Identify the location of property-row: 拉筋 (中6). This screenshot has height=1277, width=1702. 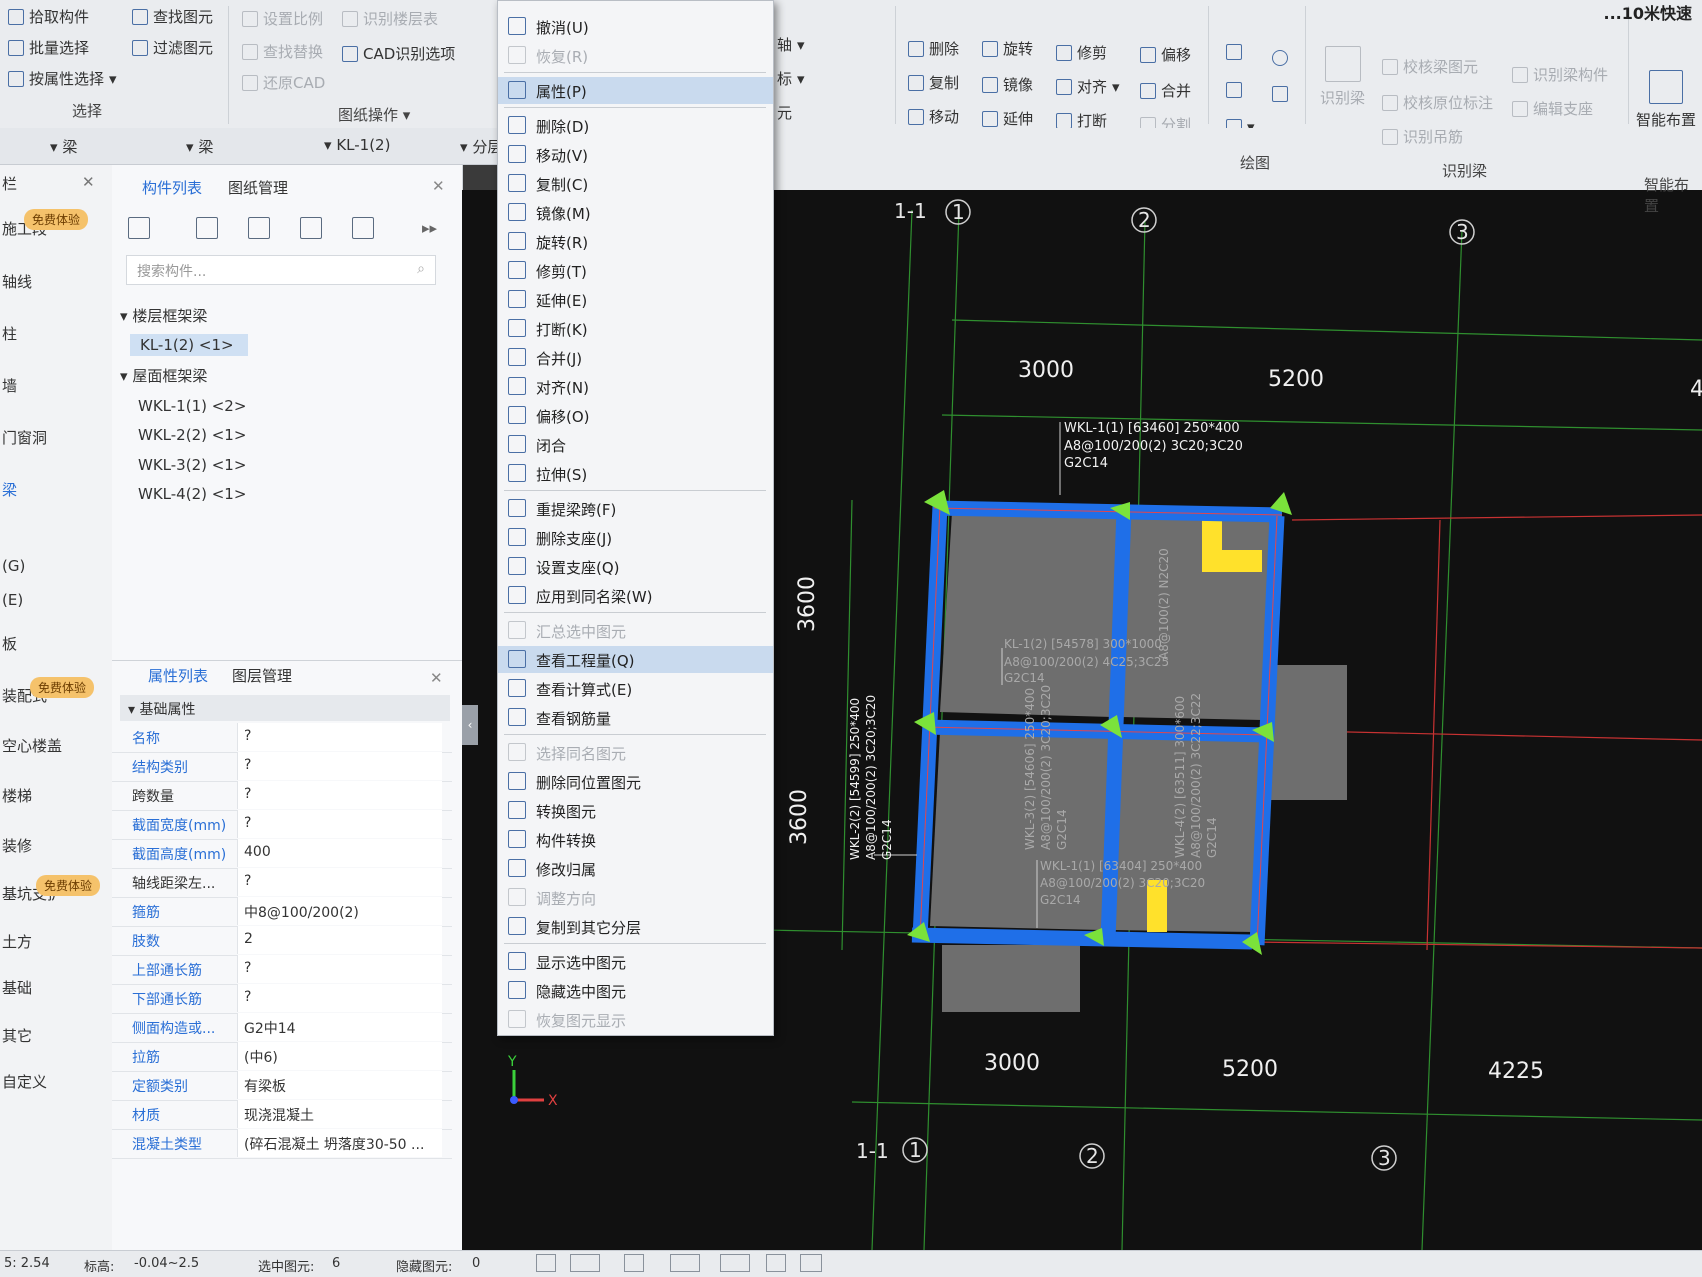
(282, 1057).